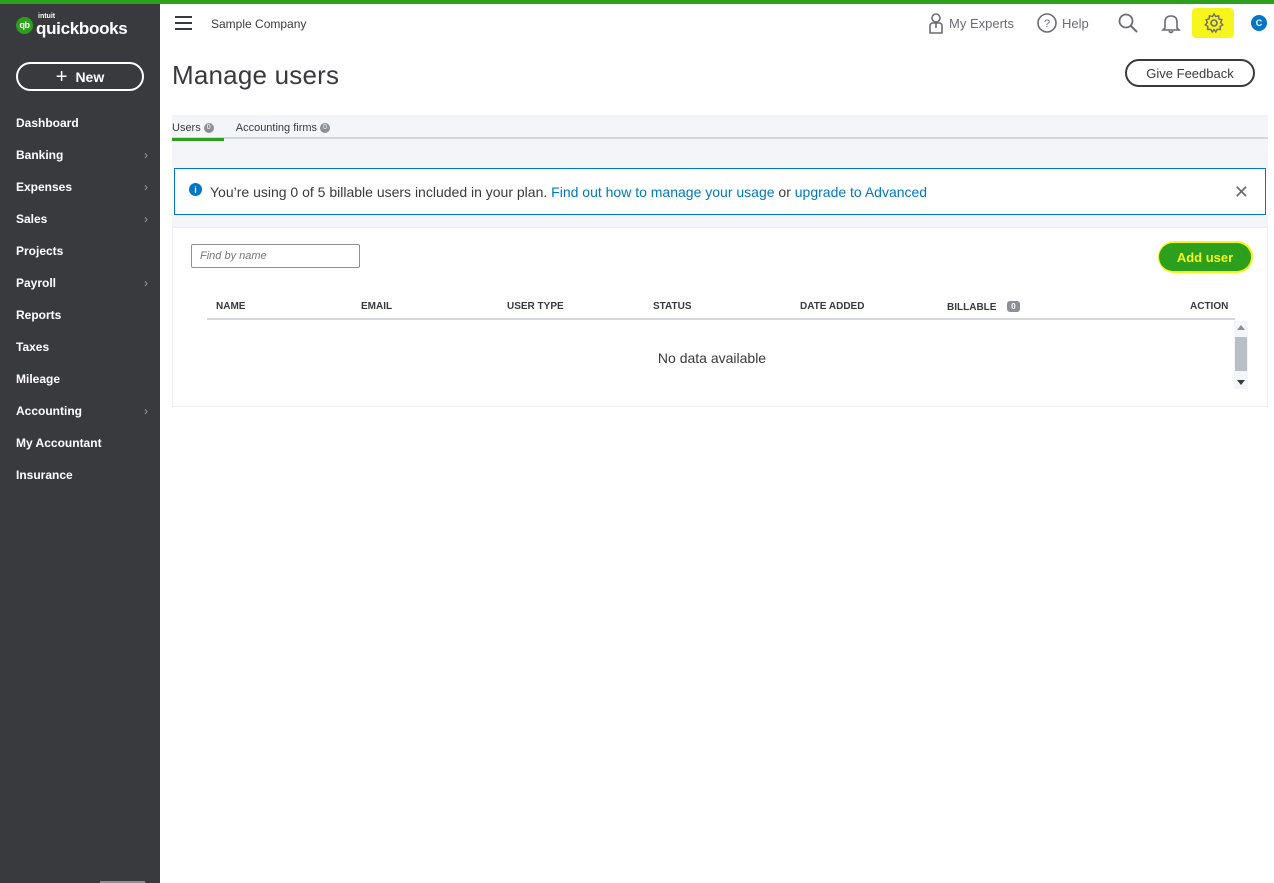 The image size is (1274, 883). I want to click on tabs-area: Users 0 Accounting firms 0, so click(720, 141).